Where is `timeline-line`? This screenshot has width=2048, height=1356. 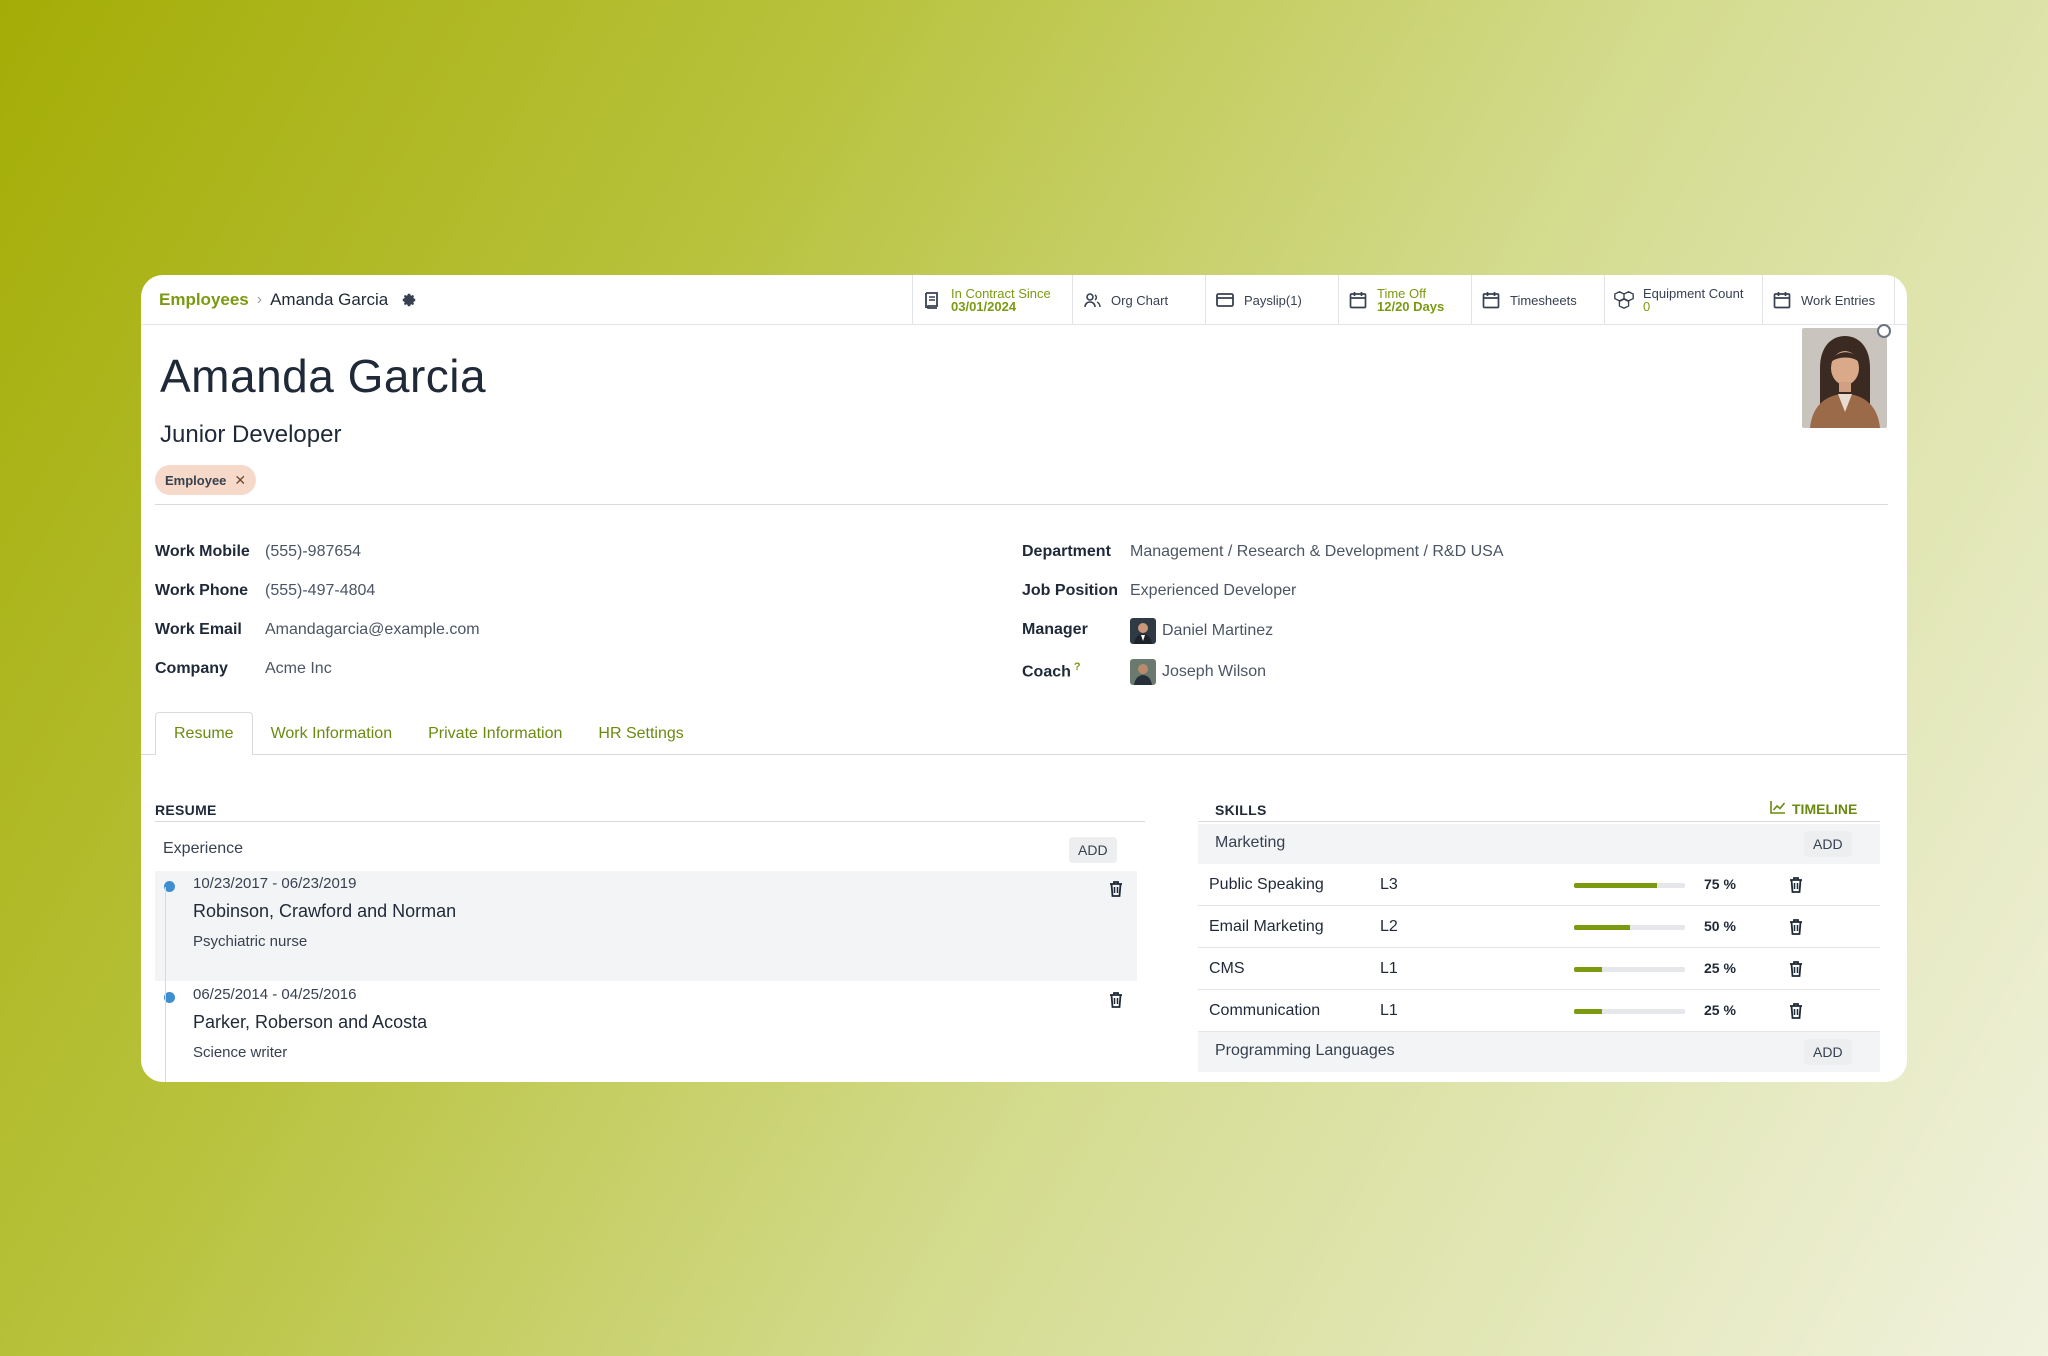
timeline-line is located at coordinates (165, 984).